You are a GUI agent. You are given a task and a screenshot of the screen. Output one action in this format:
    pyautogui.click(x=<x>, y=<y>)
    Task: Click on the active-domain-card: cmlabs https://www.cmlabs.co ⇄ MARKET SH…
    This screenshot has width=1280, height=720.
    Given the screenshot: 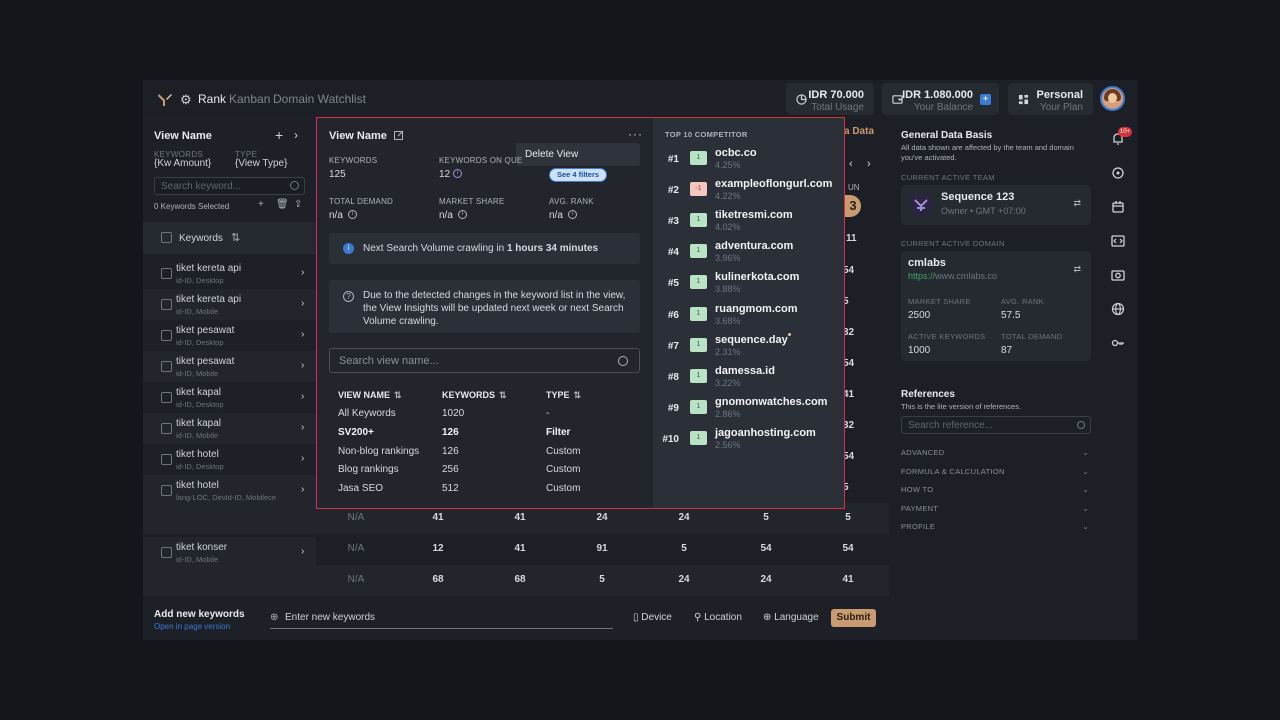 What is the action you would take?
    pyautogui.click(x=996, y=306)
    